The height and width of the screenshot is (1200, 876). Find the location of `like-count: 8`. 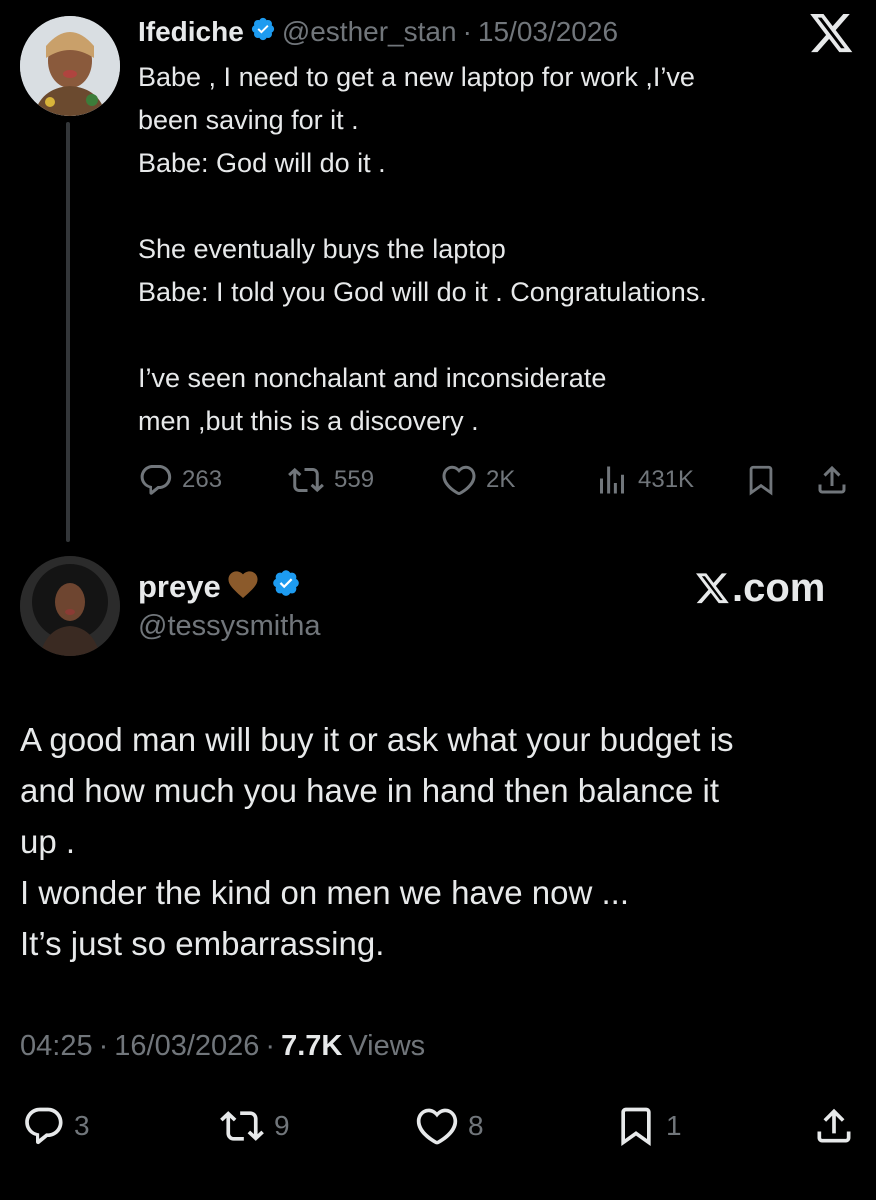

like-count: 8 is located at coordinates (476, 1125).